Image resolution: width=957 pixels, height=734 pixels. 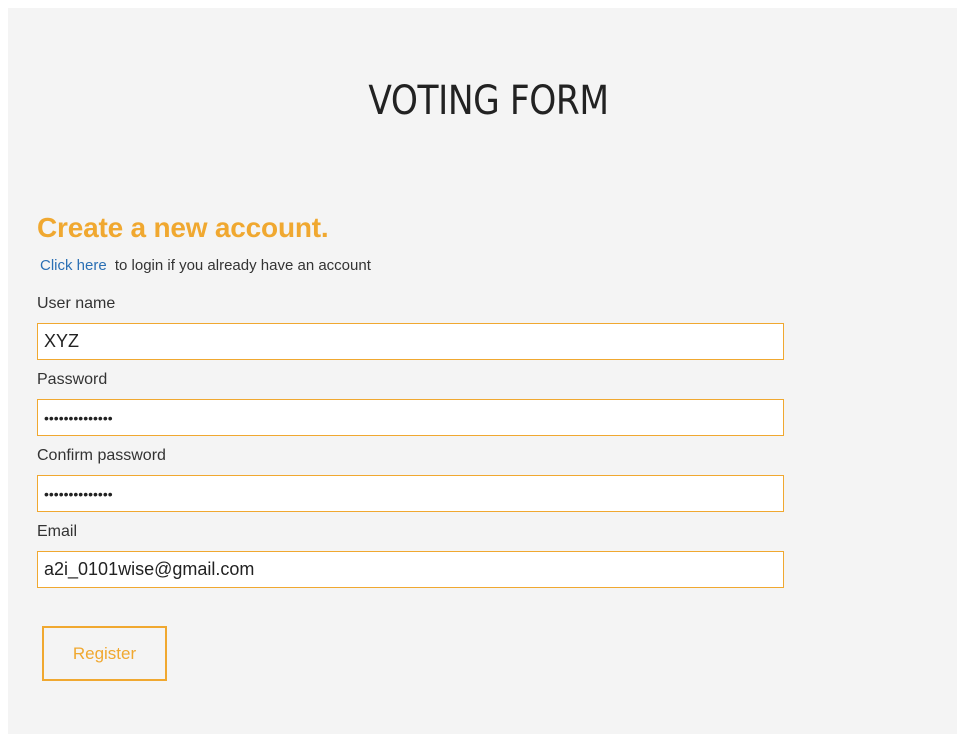 I want to click on username-input, so click(x=410, y=341).